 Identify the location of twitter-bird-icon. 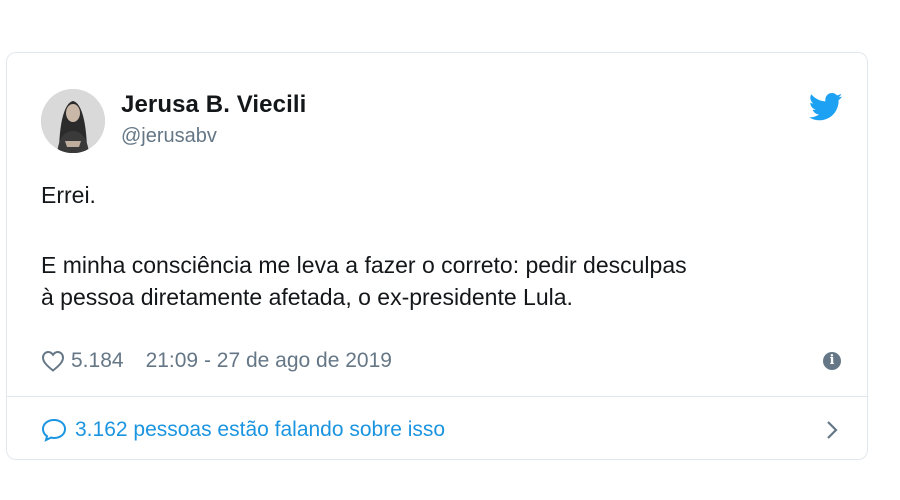
(826, 107).